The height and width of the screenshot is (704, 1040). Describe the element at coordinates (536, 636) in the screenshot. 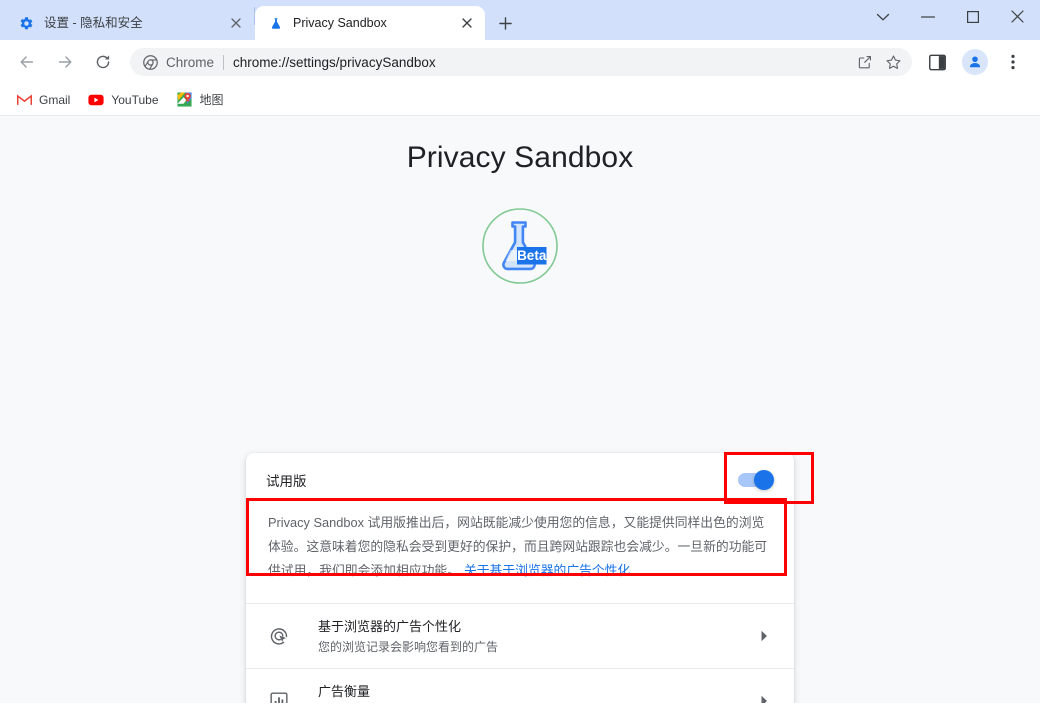

I see `row-text: 基于浏览器的广告个性化 您的浏览记录会影响您看到的广告` at that location.